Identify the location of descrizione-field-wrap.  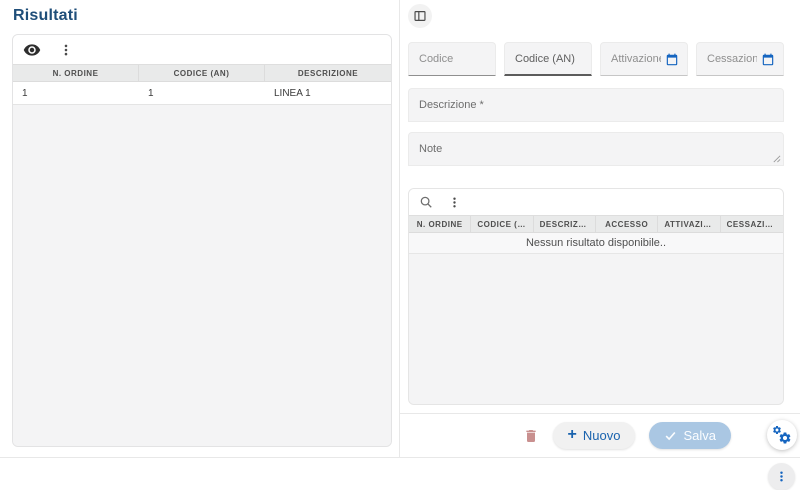
(596, 105).